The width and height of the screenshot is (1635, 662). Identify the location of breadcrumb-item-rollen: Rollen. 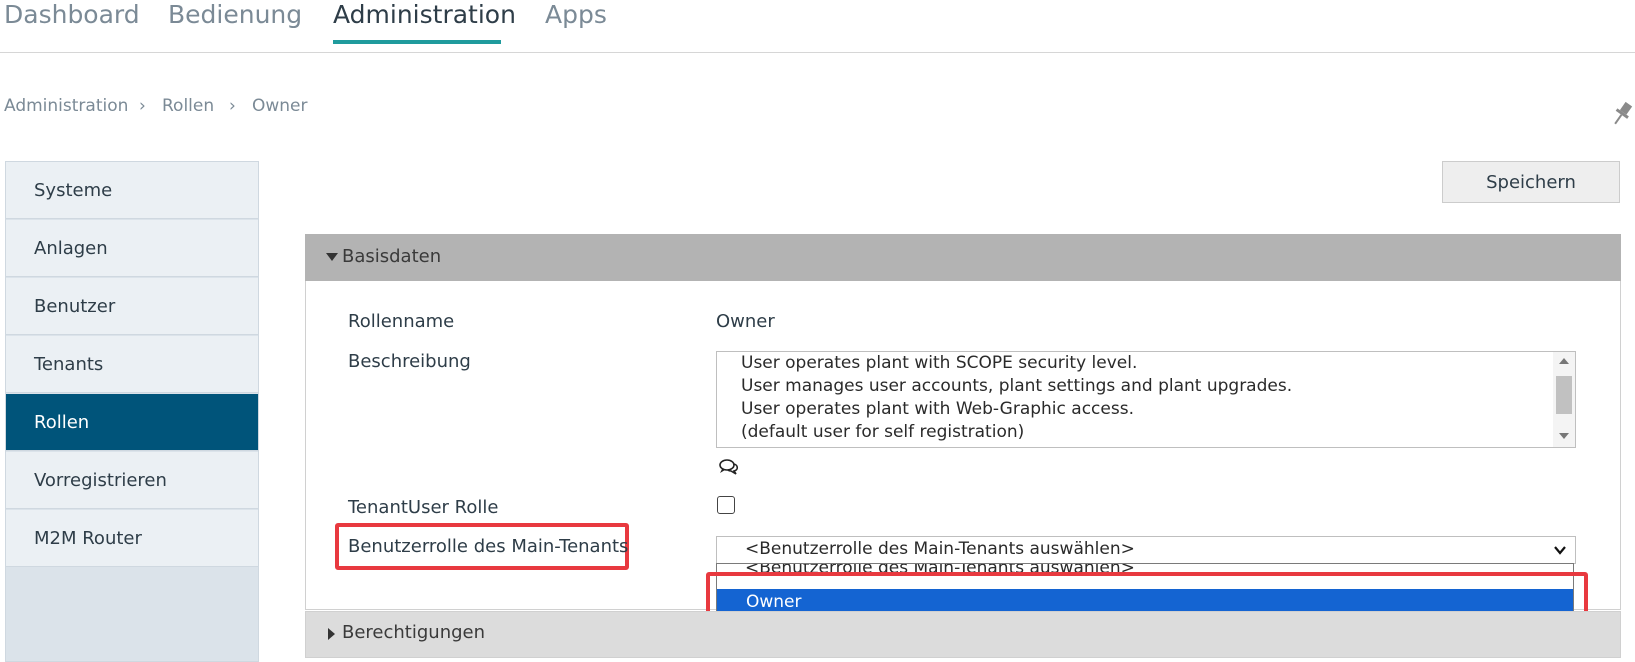
(188, 106).